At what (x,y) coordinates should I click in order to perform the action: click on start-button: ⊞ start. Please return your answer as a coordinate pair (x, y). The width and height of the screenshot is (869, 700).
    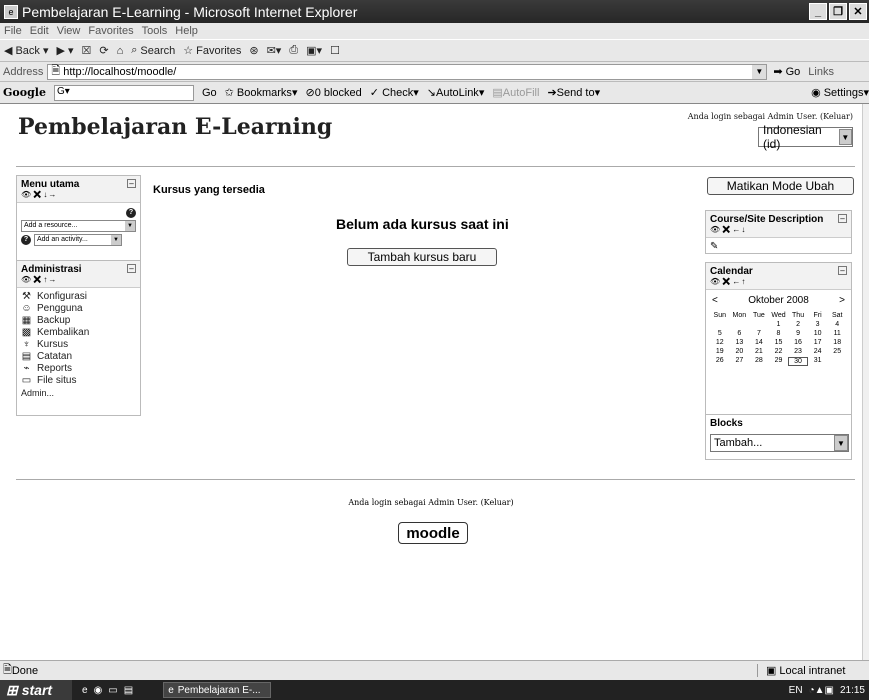
    Looking at the image, I should click on (36, 690).